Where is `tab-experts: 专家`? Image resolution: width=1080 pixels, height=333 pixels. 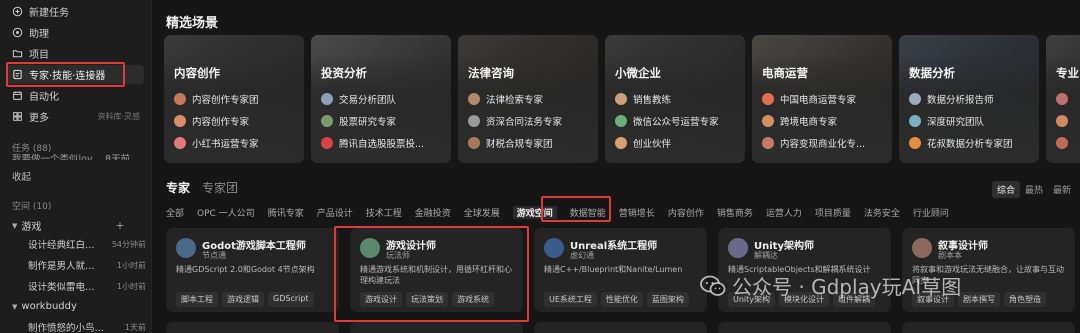
tab-experts: 专家 is located at coordinates (178, 187).